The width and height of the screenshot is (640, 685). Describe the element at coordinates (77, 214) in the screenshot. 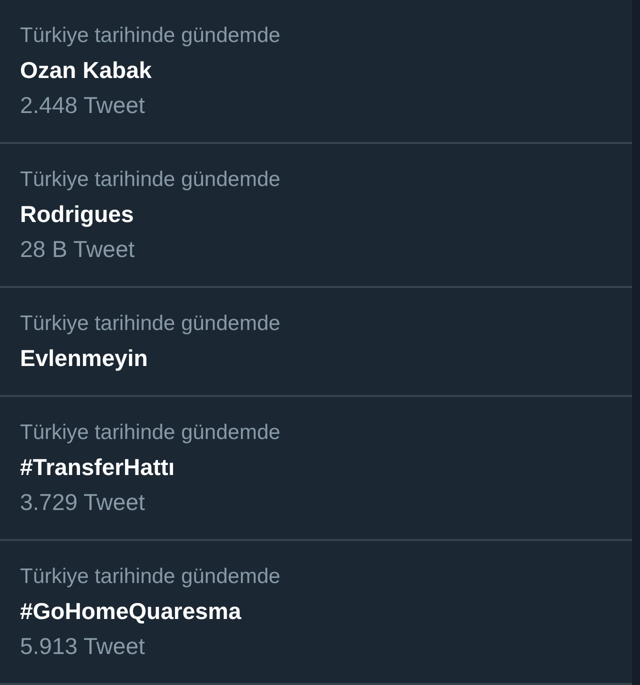

I see `trend-name: Rodrigues` at that location.